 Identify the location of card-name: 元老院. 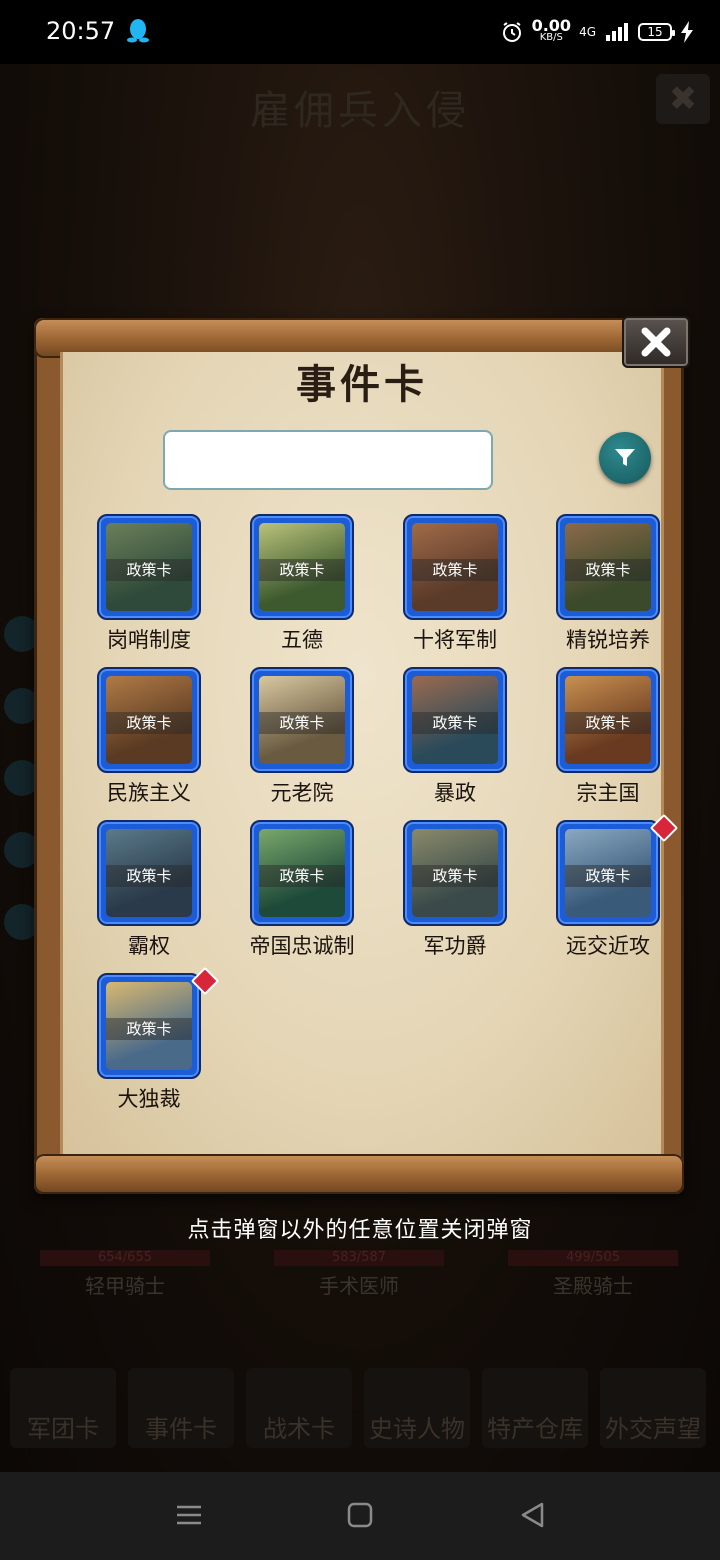
(302, 793).